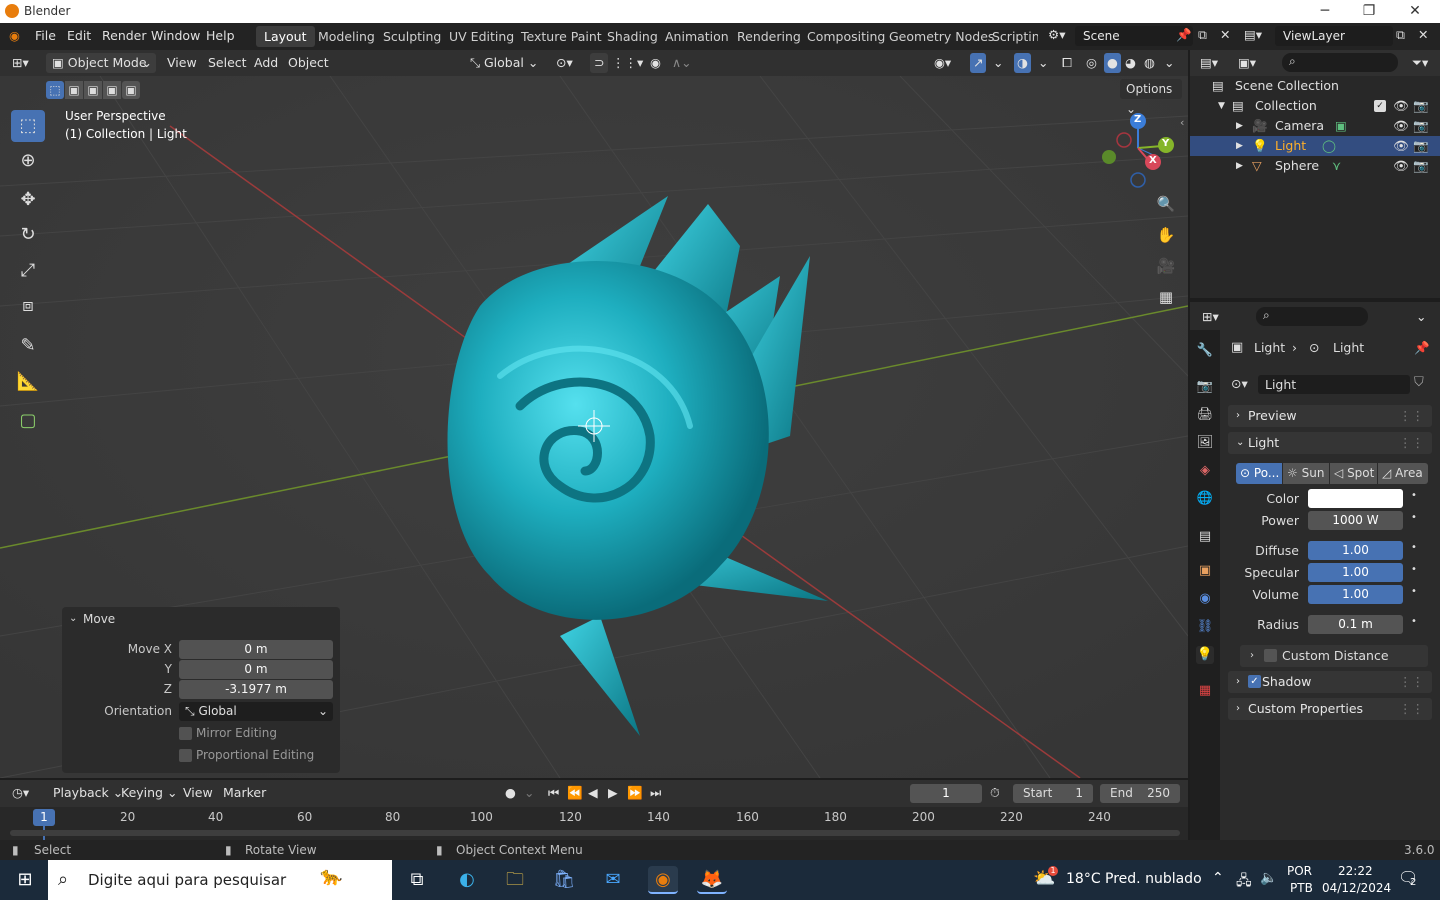 The image size is (1440, 900). Describe the element at coordinates (1043, 63) in the screenshot. I see `overlays-dropdown-icon: ⌄` at that location.